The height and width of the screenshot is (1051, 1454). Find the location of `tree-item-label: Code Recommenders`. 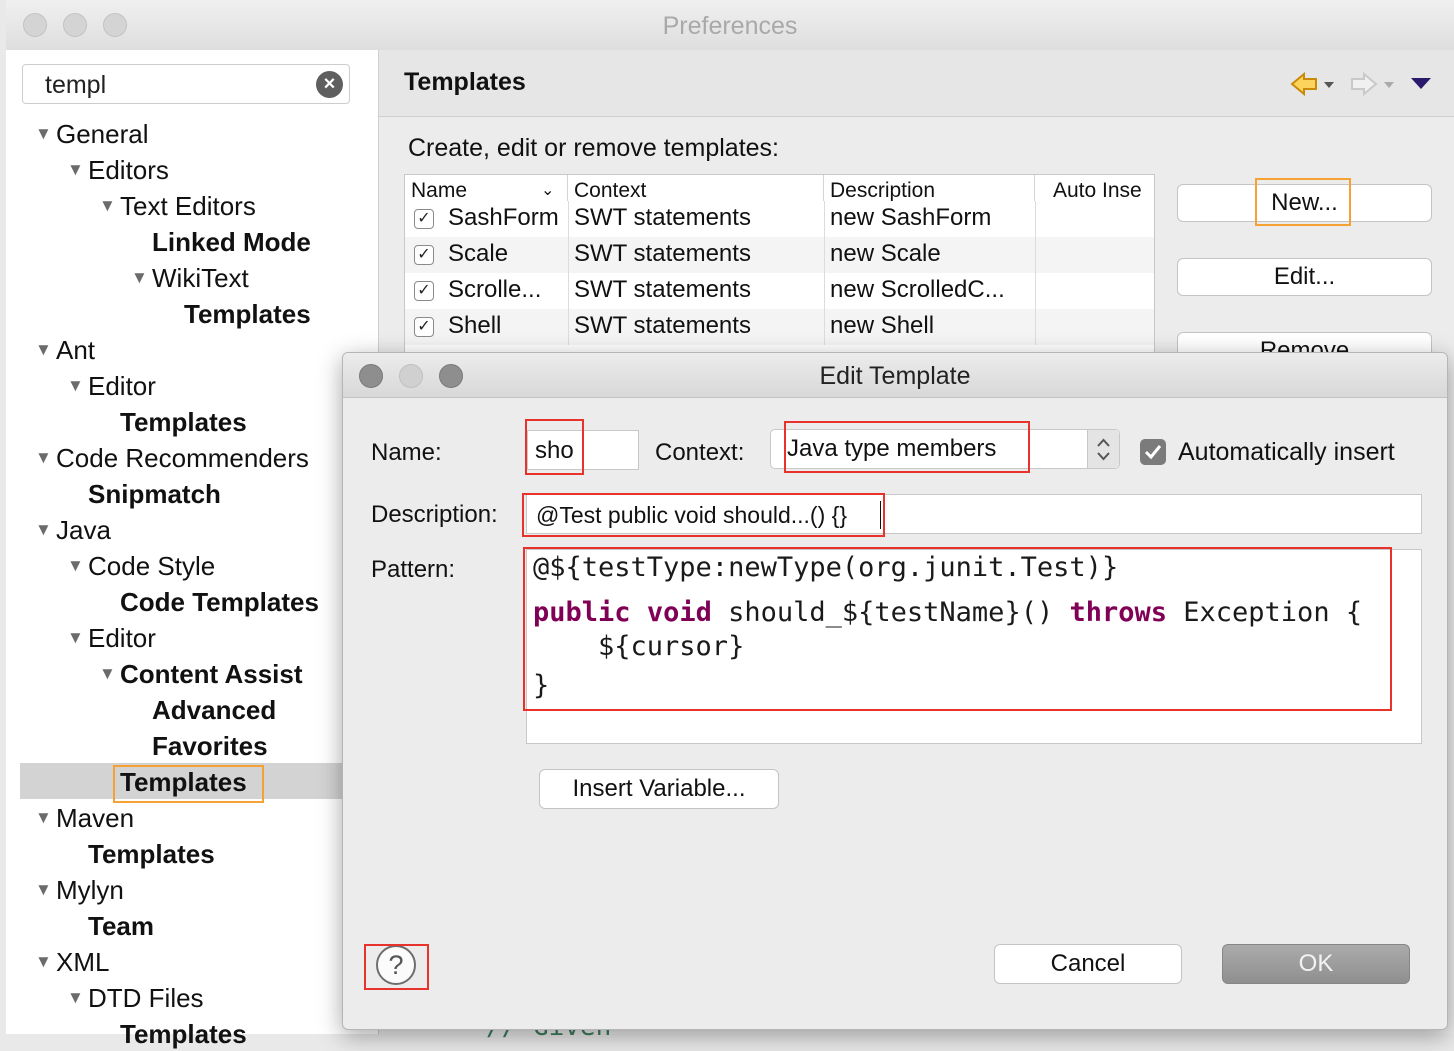

tree-item-label: Code Recommenders is located at coordinates (182, 458).